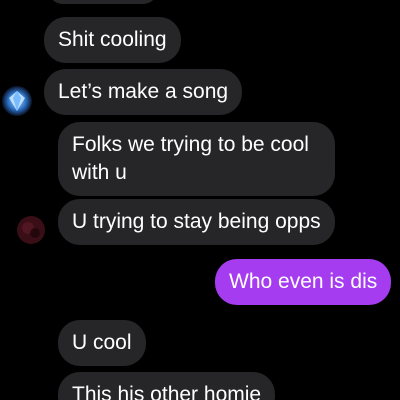 Image resolution: width=400 pixels, height=400 pixels. Describe the element at coordinates (196, 159) in the screenshot. I see `message-bubble: Folks we trying to be cool with u` at that location.